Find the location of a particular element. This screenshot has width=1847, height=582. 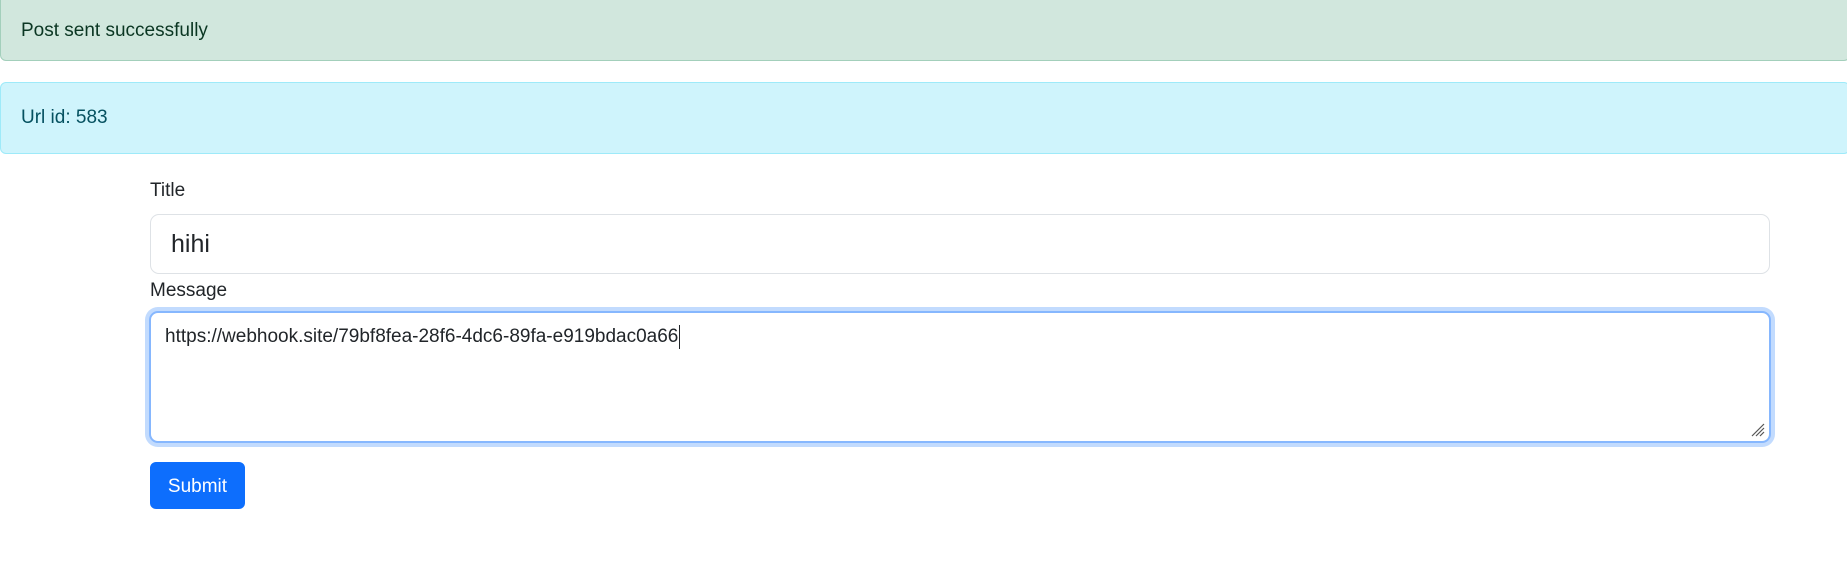

info-alert: Url id: 583 is located at coordinates (923, 118).